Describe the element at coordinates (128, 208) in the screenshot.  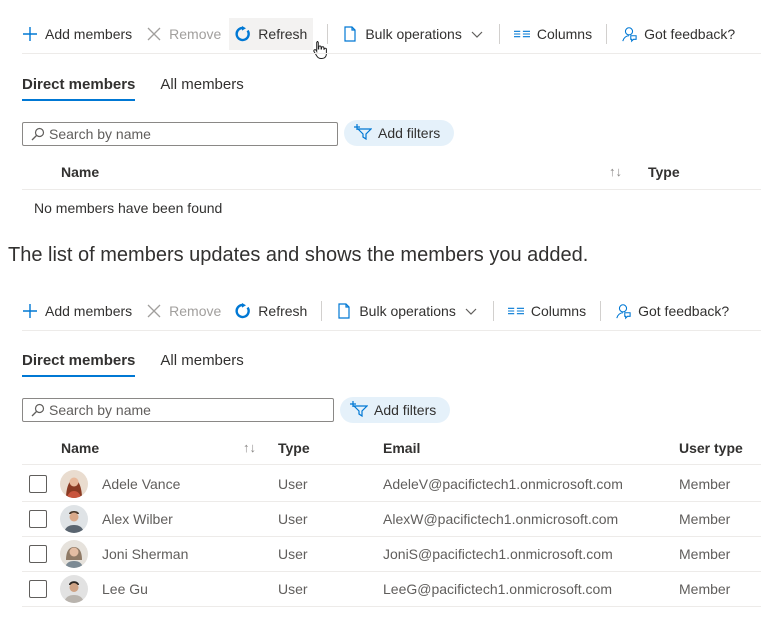
I see `empty-state-message: No members have been found` at that location.